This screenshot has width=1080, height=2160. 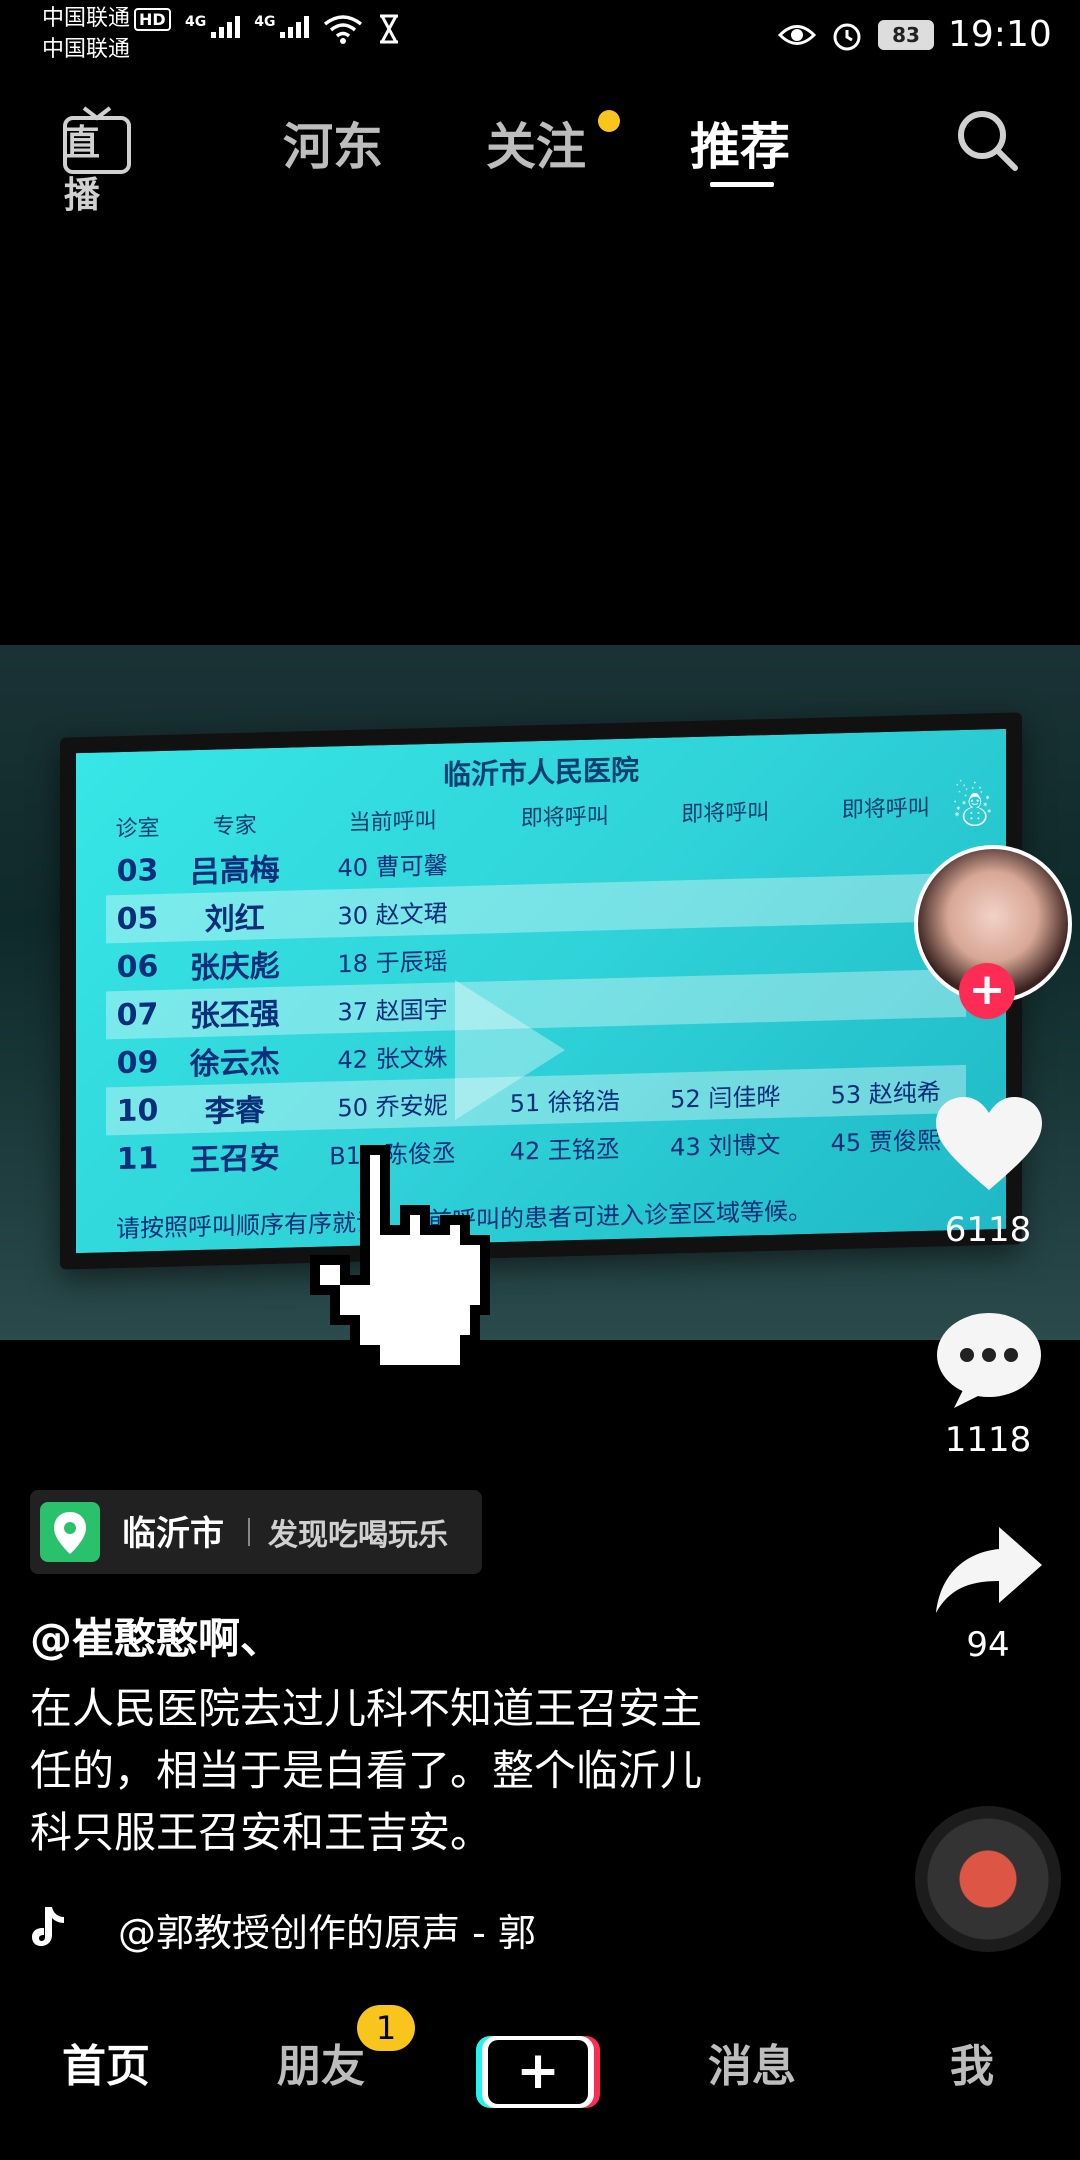 What do you see at coordinates (137, 1062) in the screenshot?
I see `queue-cell: 09` at bounding box center [137, 1062].